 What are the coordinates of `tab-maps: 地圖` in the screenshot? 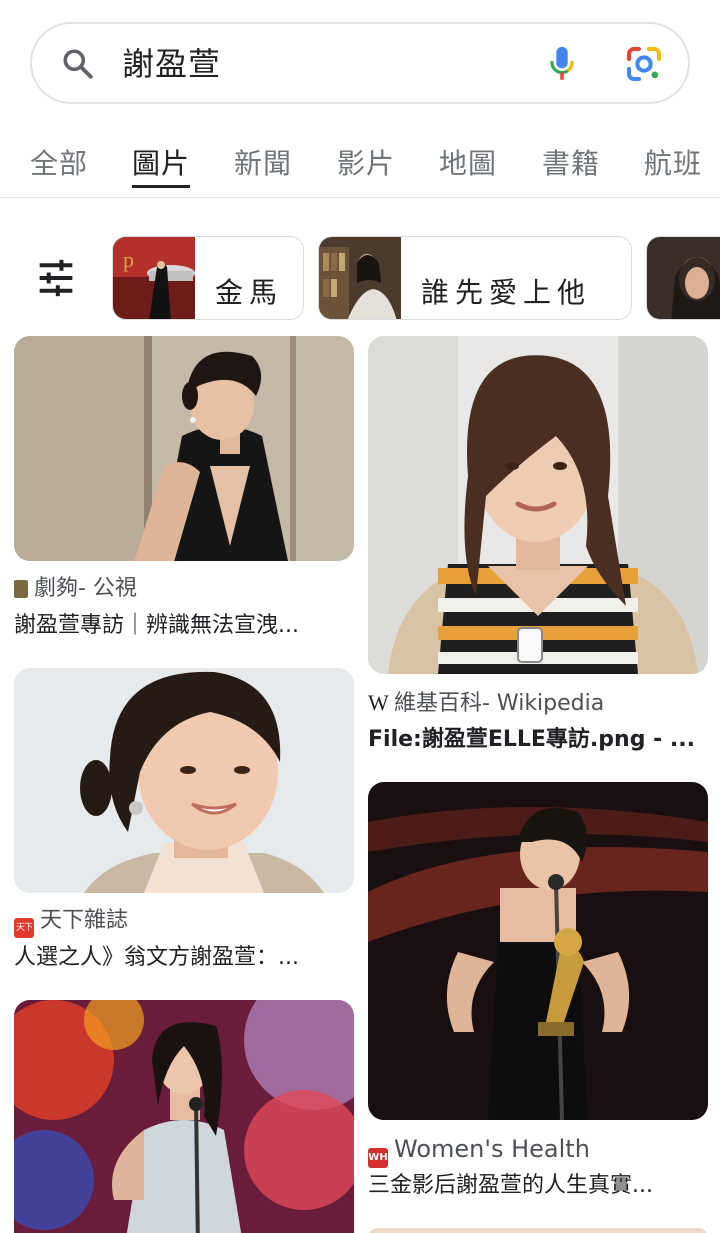 It's located at (468, 164).